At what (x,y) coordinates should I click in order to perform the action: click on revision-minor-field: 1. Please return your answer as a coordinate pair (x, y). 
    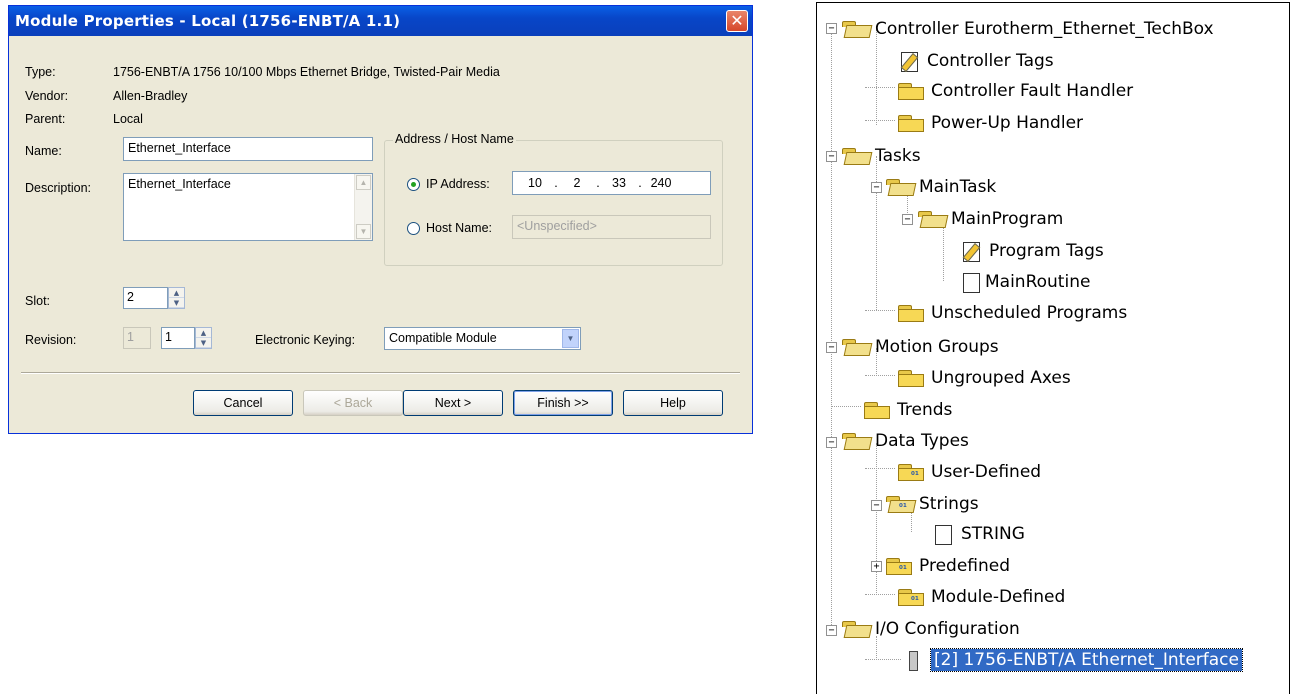
    Looking at the image, I should click on (178, 338).